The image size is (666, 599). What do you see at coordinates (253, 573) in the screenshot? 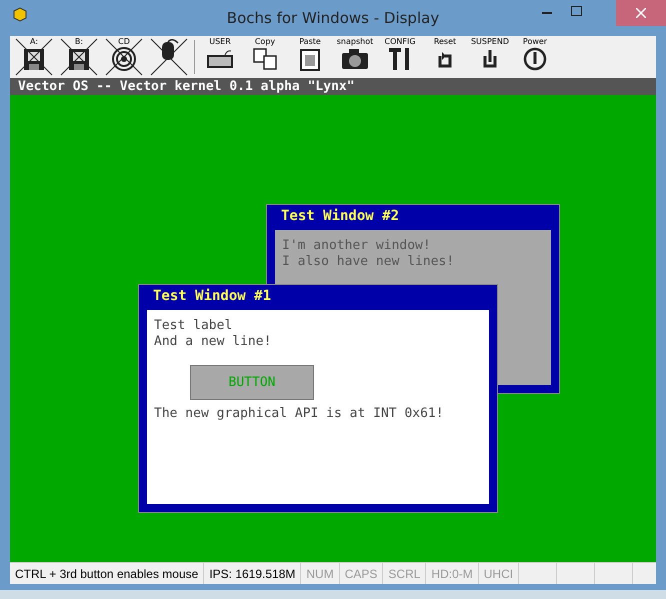
I see `status-text: IPS: 1619.518M` at bounding box center [253, 573].